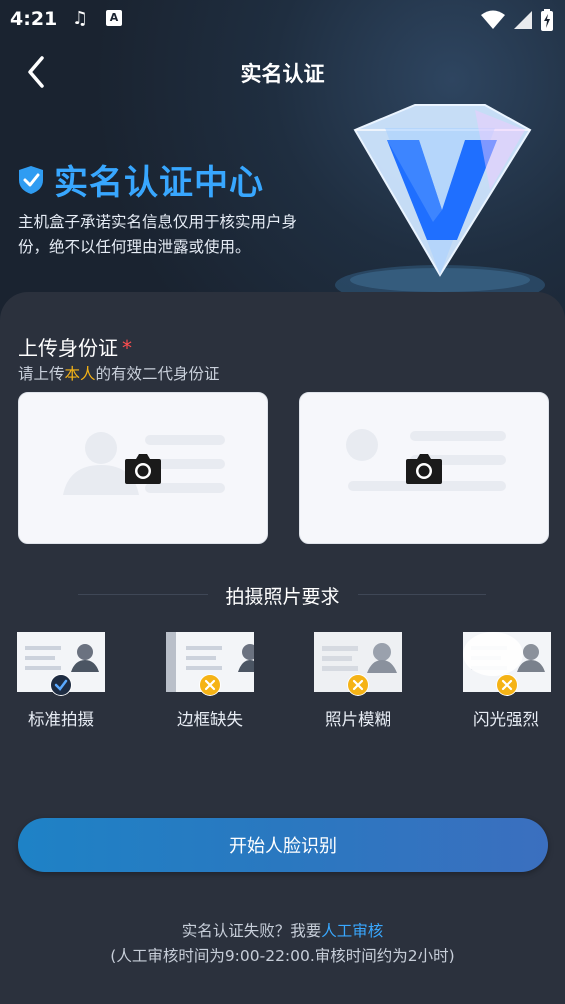 The width and height of the screenshot is (565, 1004). What do you see at coordinates (159, 183) in the screenshot?
I see `hero-title: 实名认证中心` at bounding box center [159, 183].